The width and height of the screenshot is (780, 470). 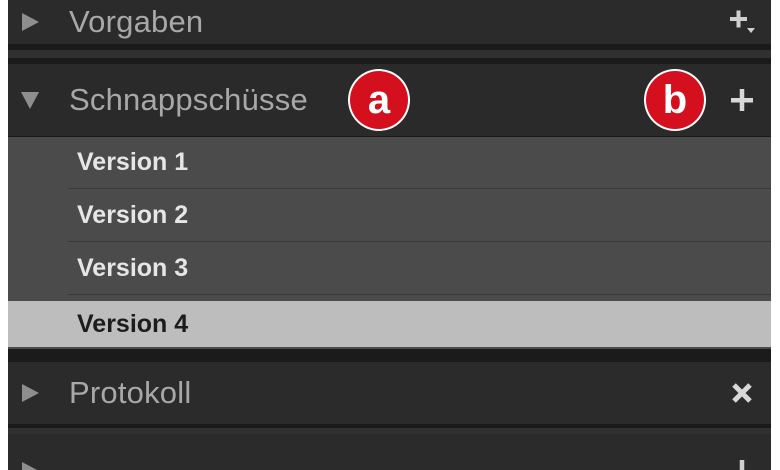 I want to click on snapshot-item: Version 3, so click(x=419, y=269).